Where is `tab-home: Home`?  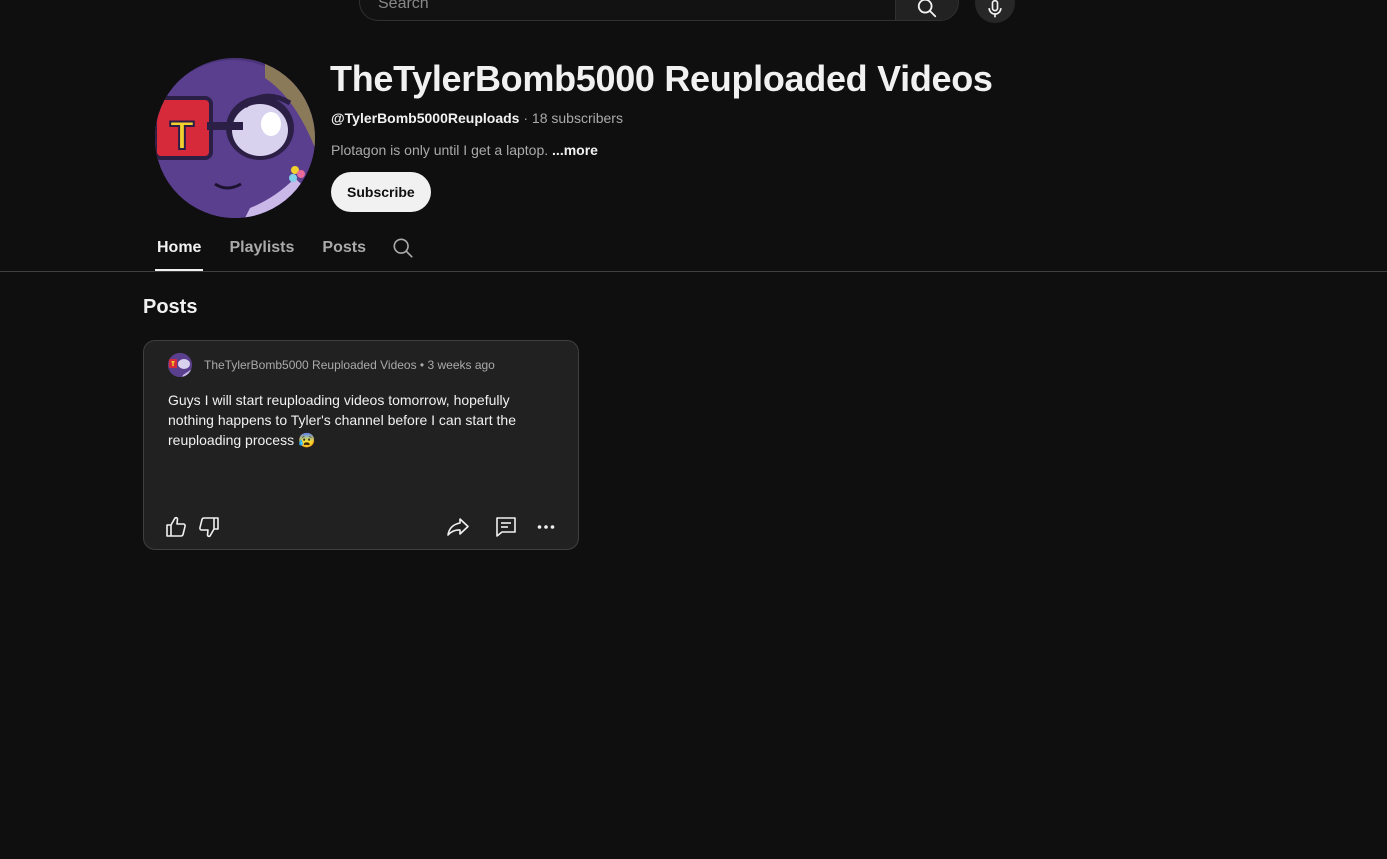 tab-home: Home is located at coordinates (179, 251).